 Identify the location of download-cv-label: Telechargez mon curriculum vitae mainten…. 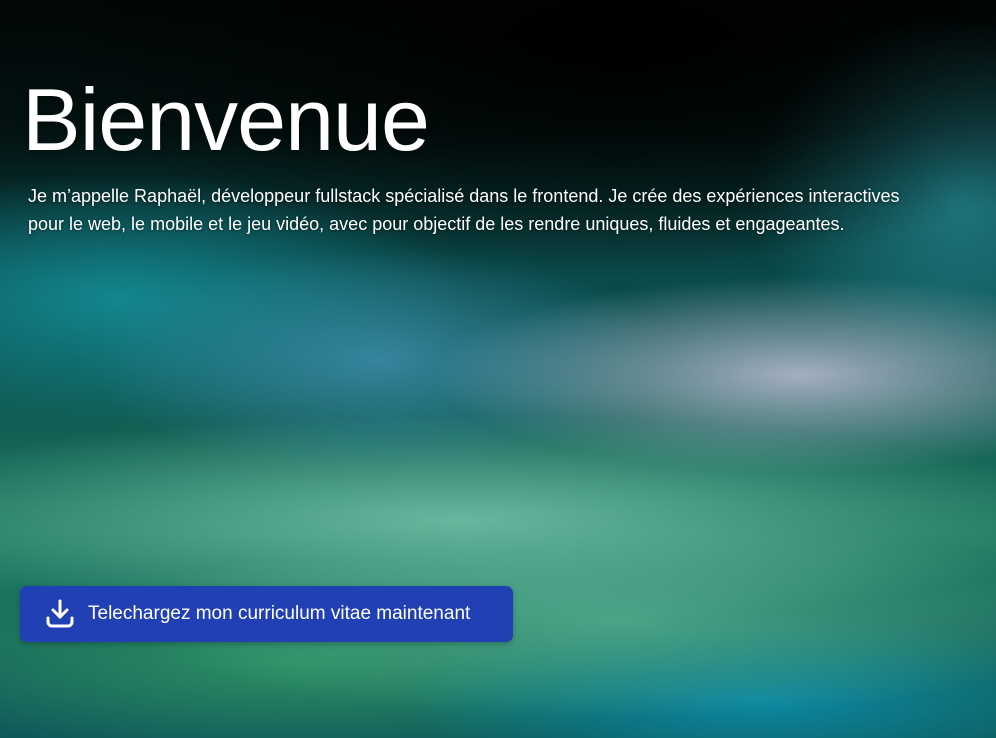
(279, 613).